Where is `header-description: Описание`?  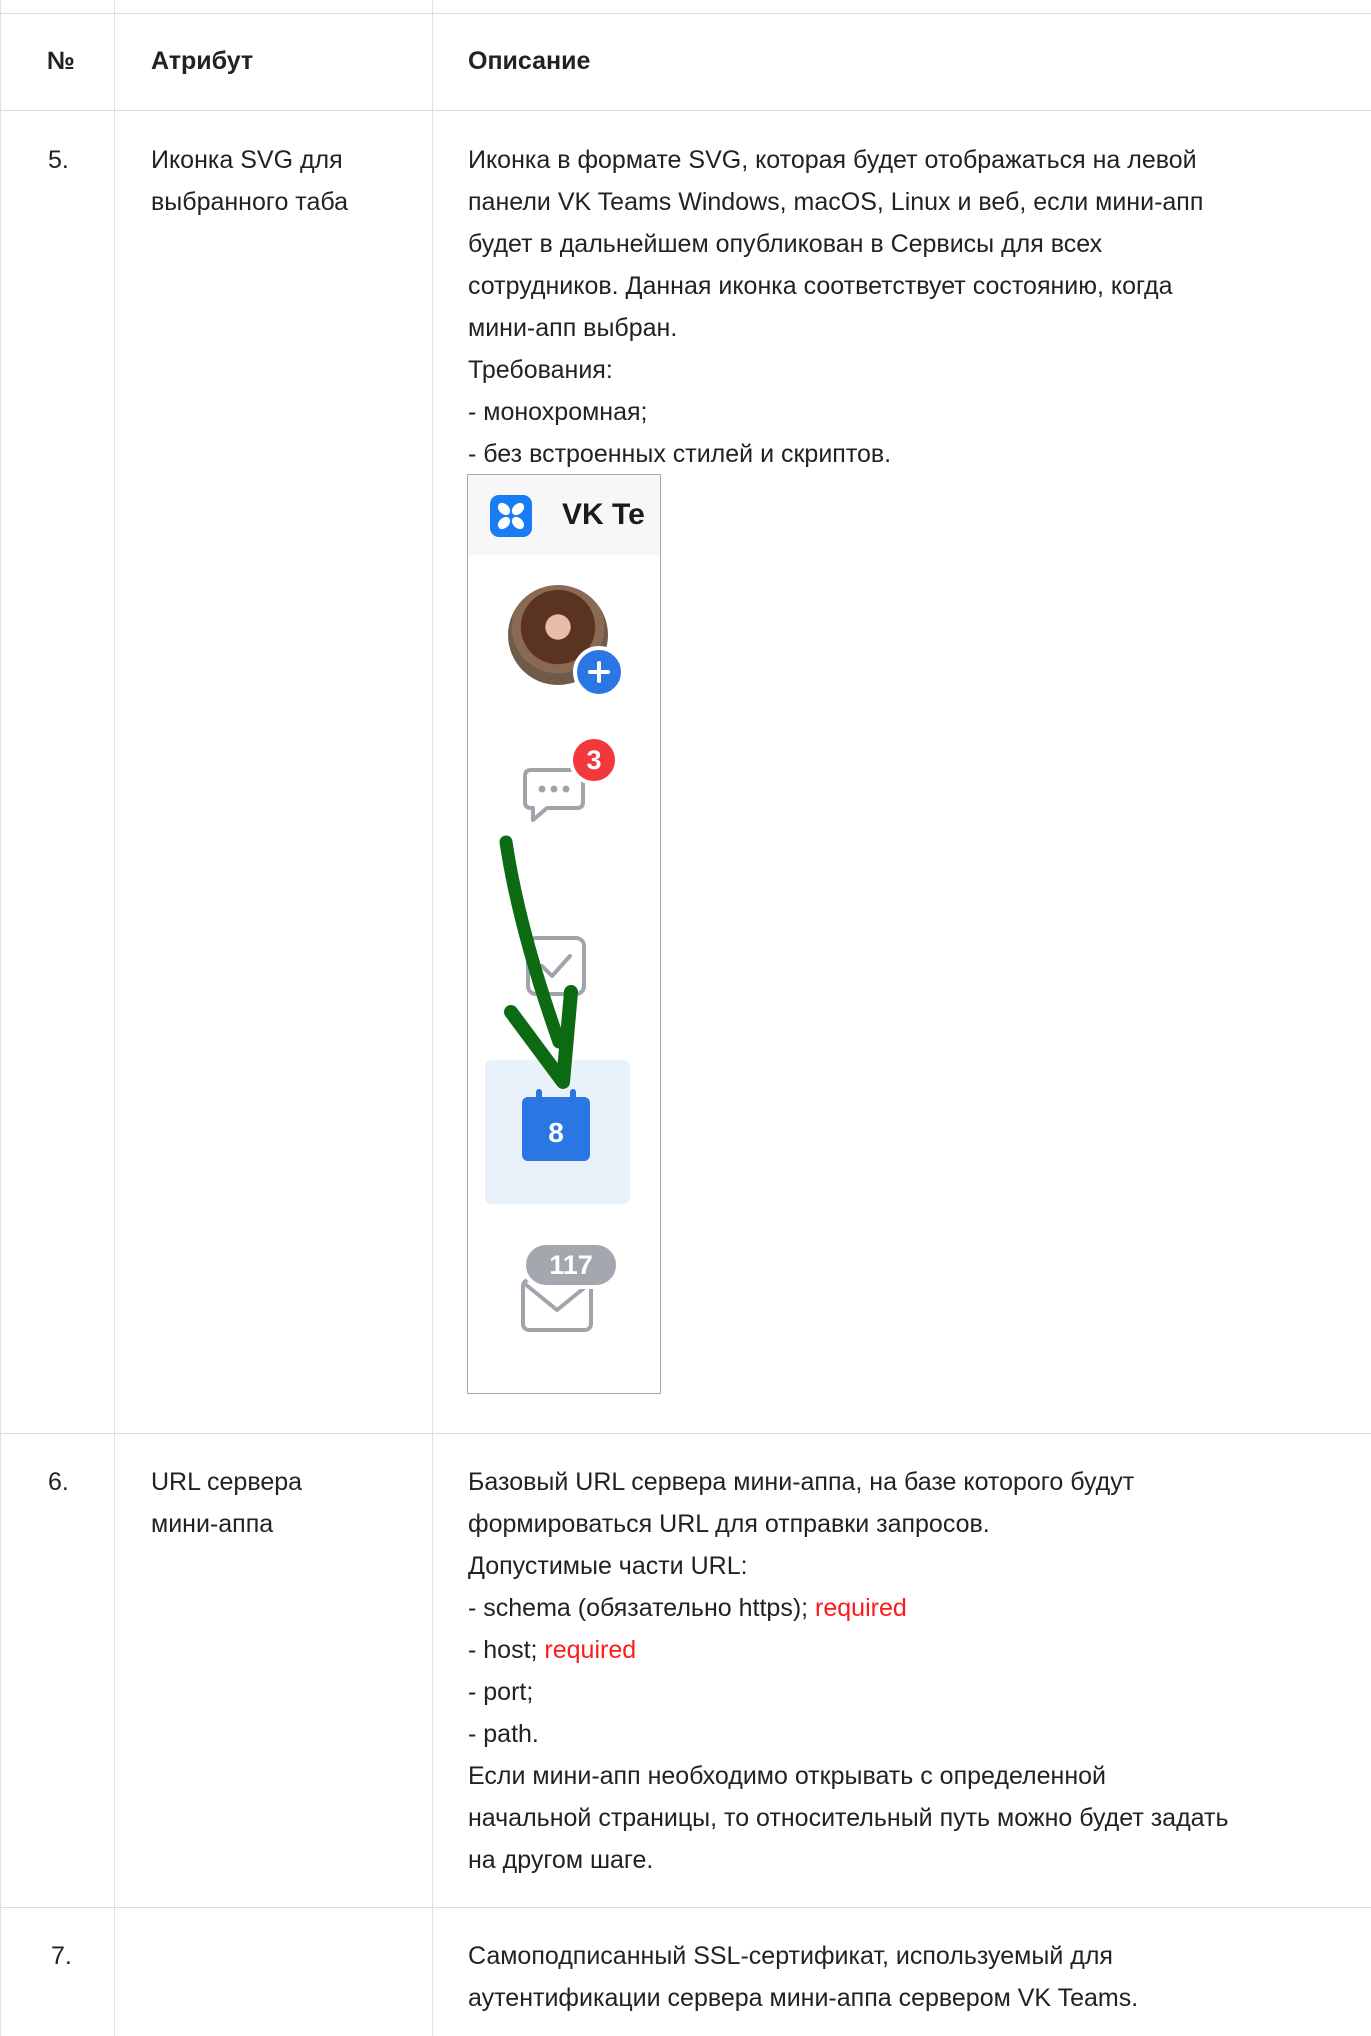
header-description: Описание is located at coordinates (529, 61).